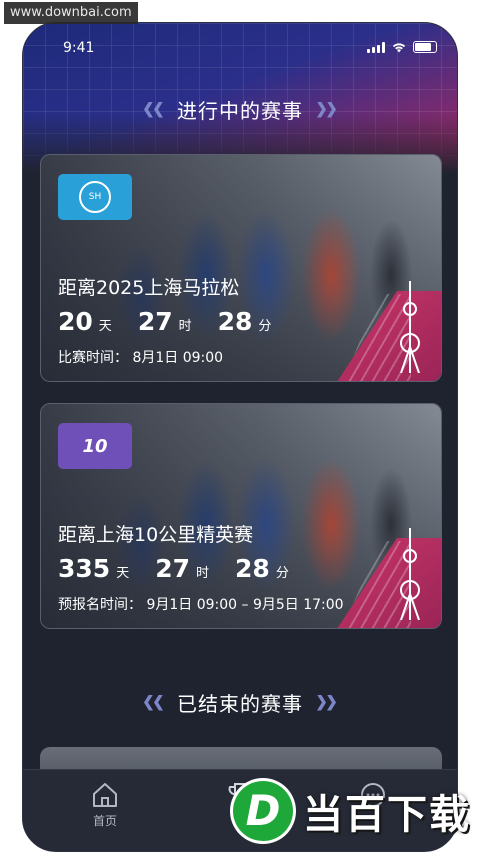  I want to click on pre-registration-time: 预报名时间： 9月1日 09:00 – 9月5日 17:00, so click(201, 605).